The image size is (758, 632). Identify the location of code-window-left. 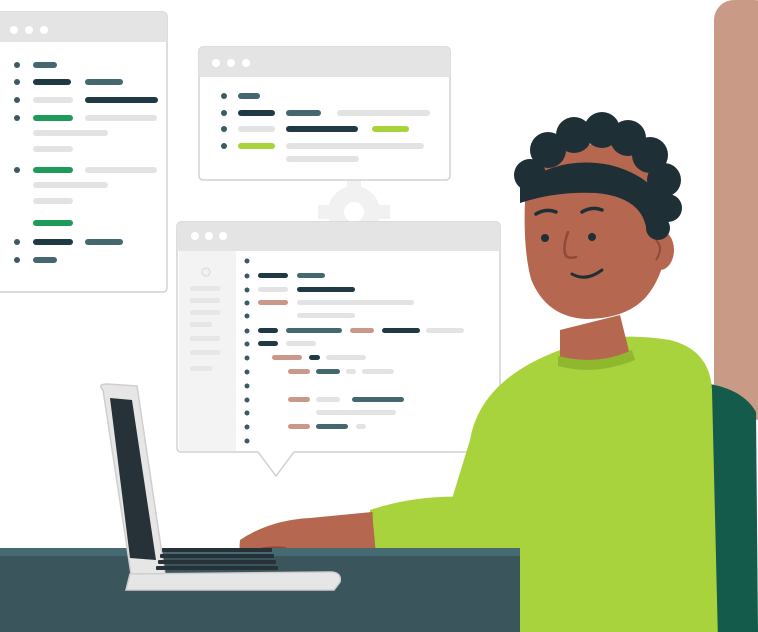
(84, 152).